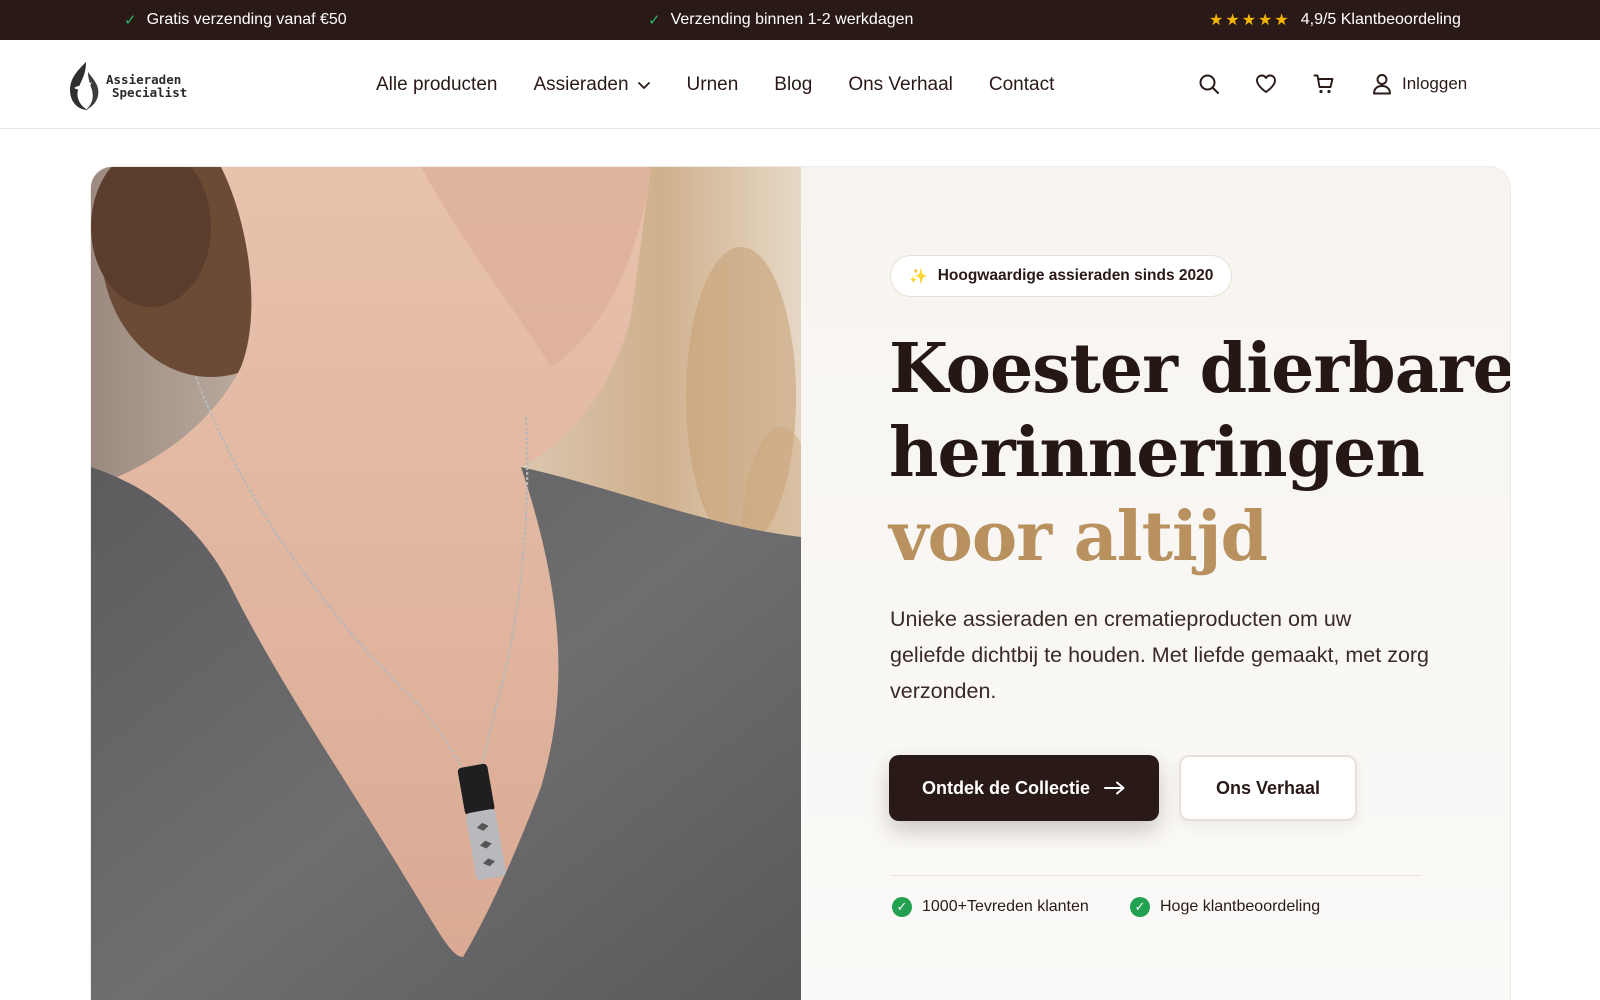  I want to click on headline-line-2: herinneringen, so click(1157, 453).